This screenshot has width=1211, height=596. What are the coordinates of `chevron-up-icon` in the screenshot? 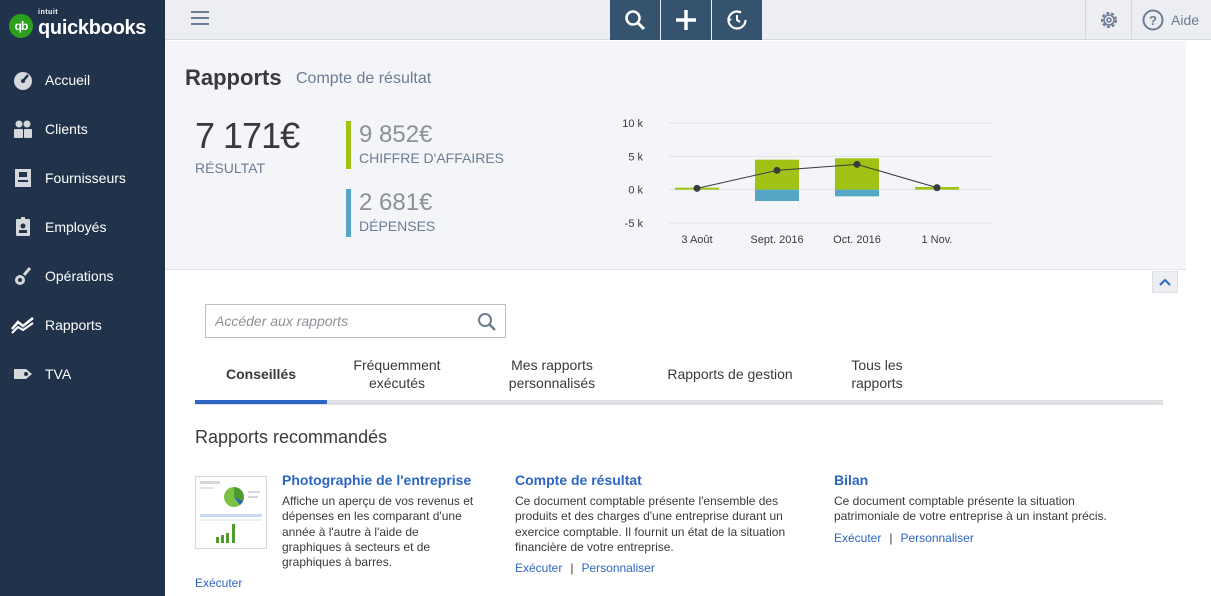 It's located at (1165, 282).